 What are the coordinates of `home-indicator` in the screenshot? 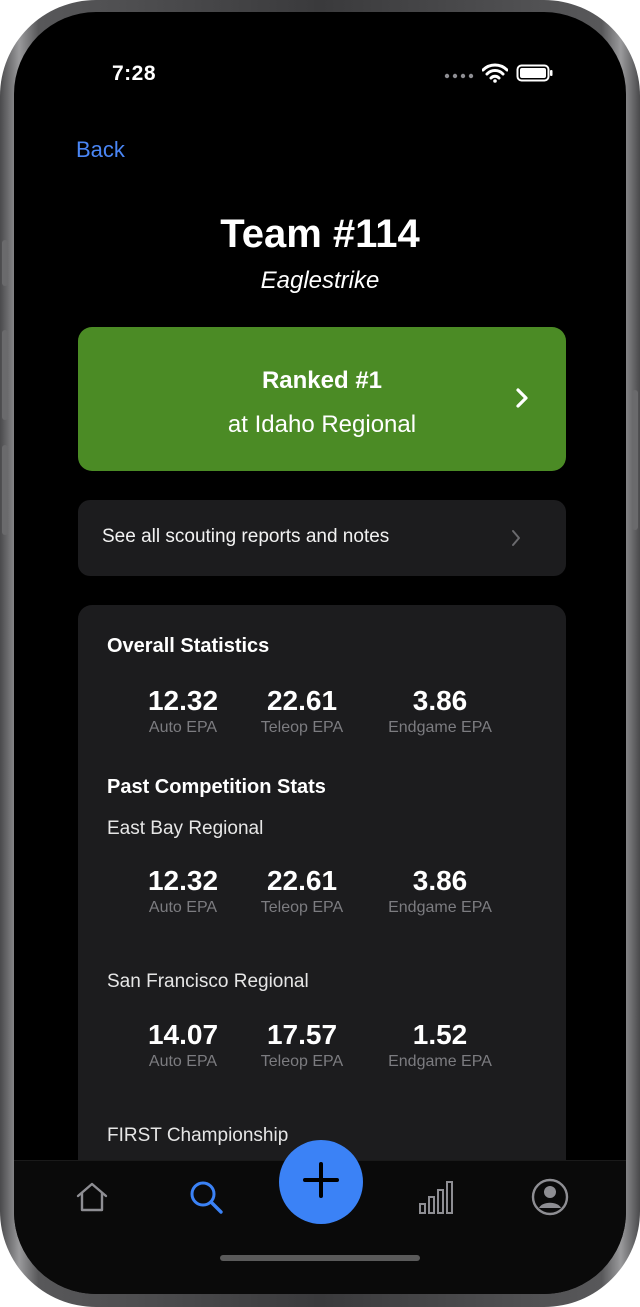 It's located at (320, 1258).